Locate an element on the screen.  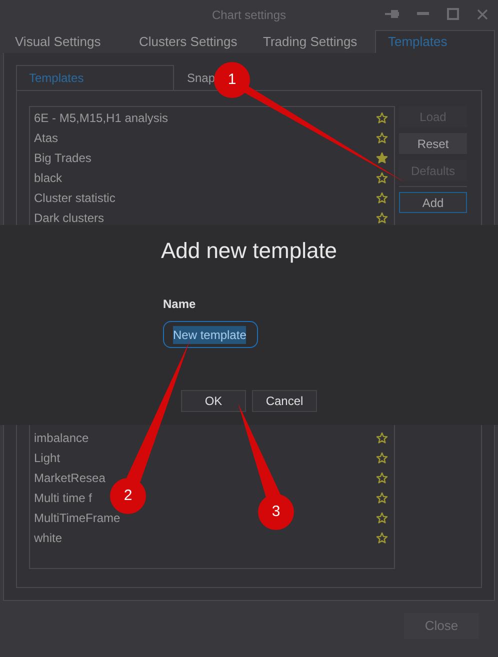
template-name: Big Trades is located at coordinates (63, 158).